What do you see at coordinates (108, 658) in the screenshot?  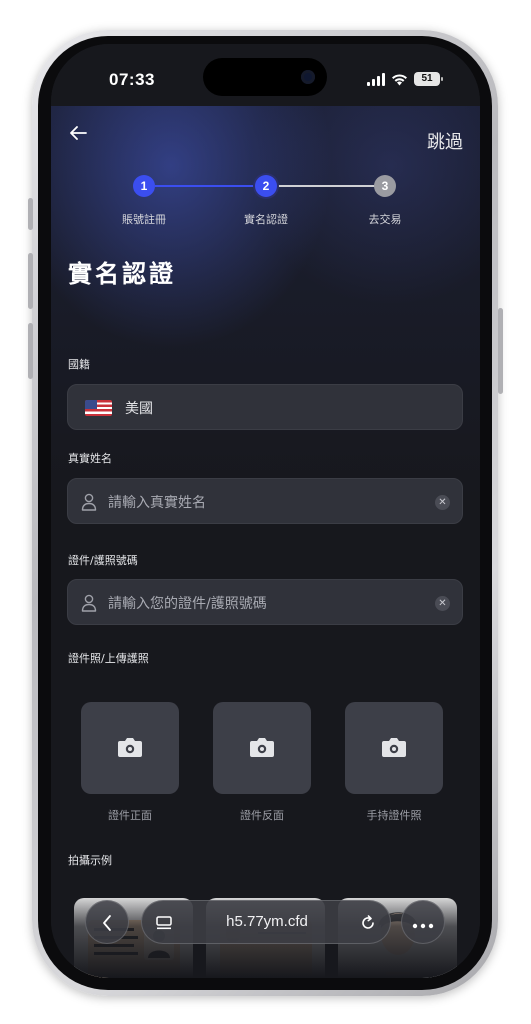 I see `id-photo-label: 證件照/上傳護照` at bounding box center [108, 658].